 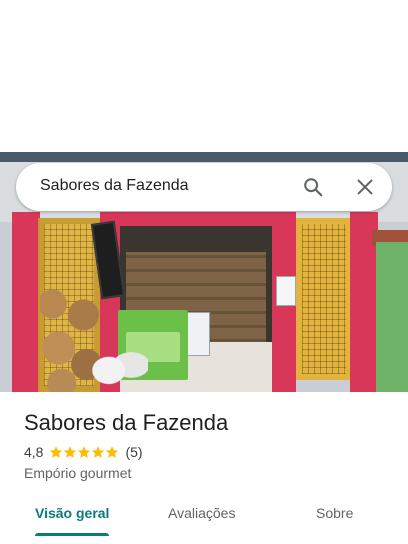 I want to click on review-count: (5), so click(x=134, y=452).